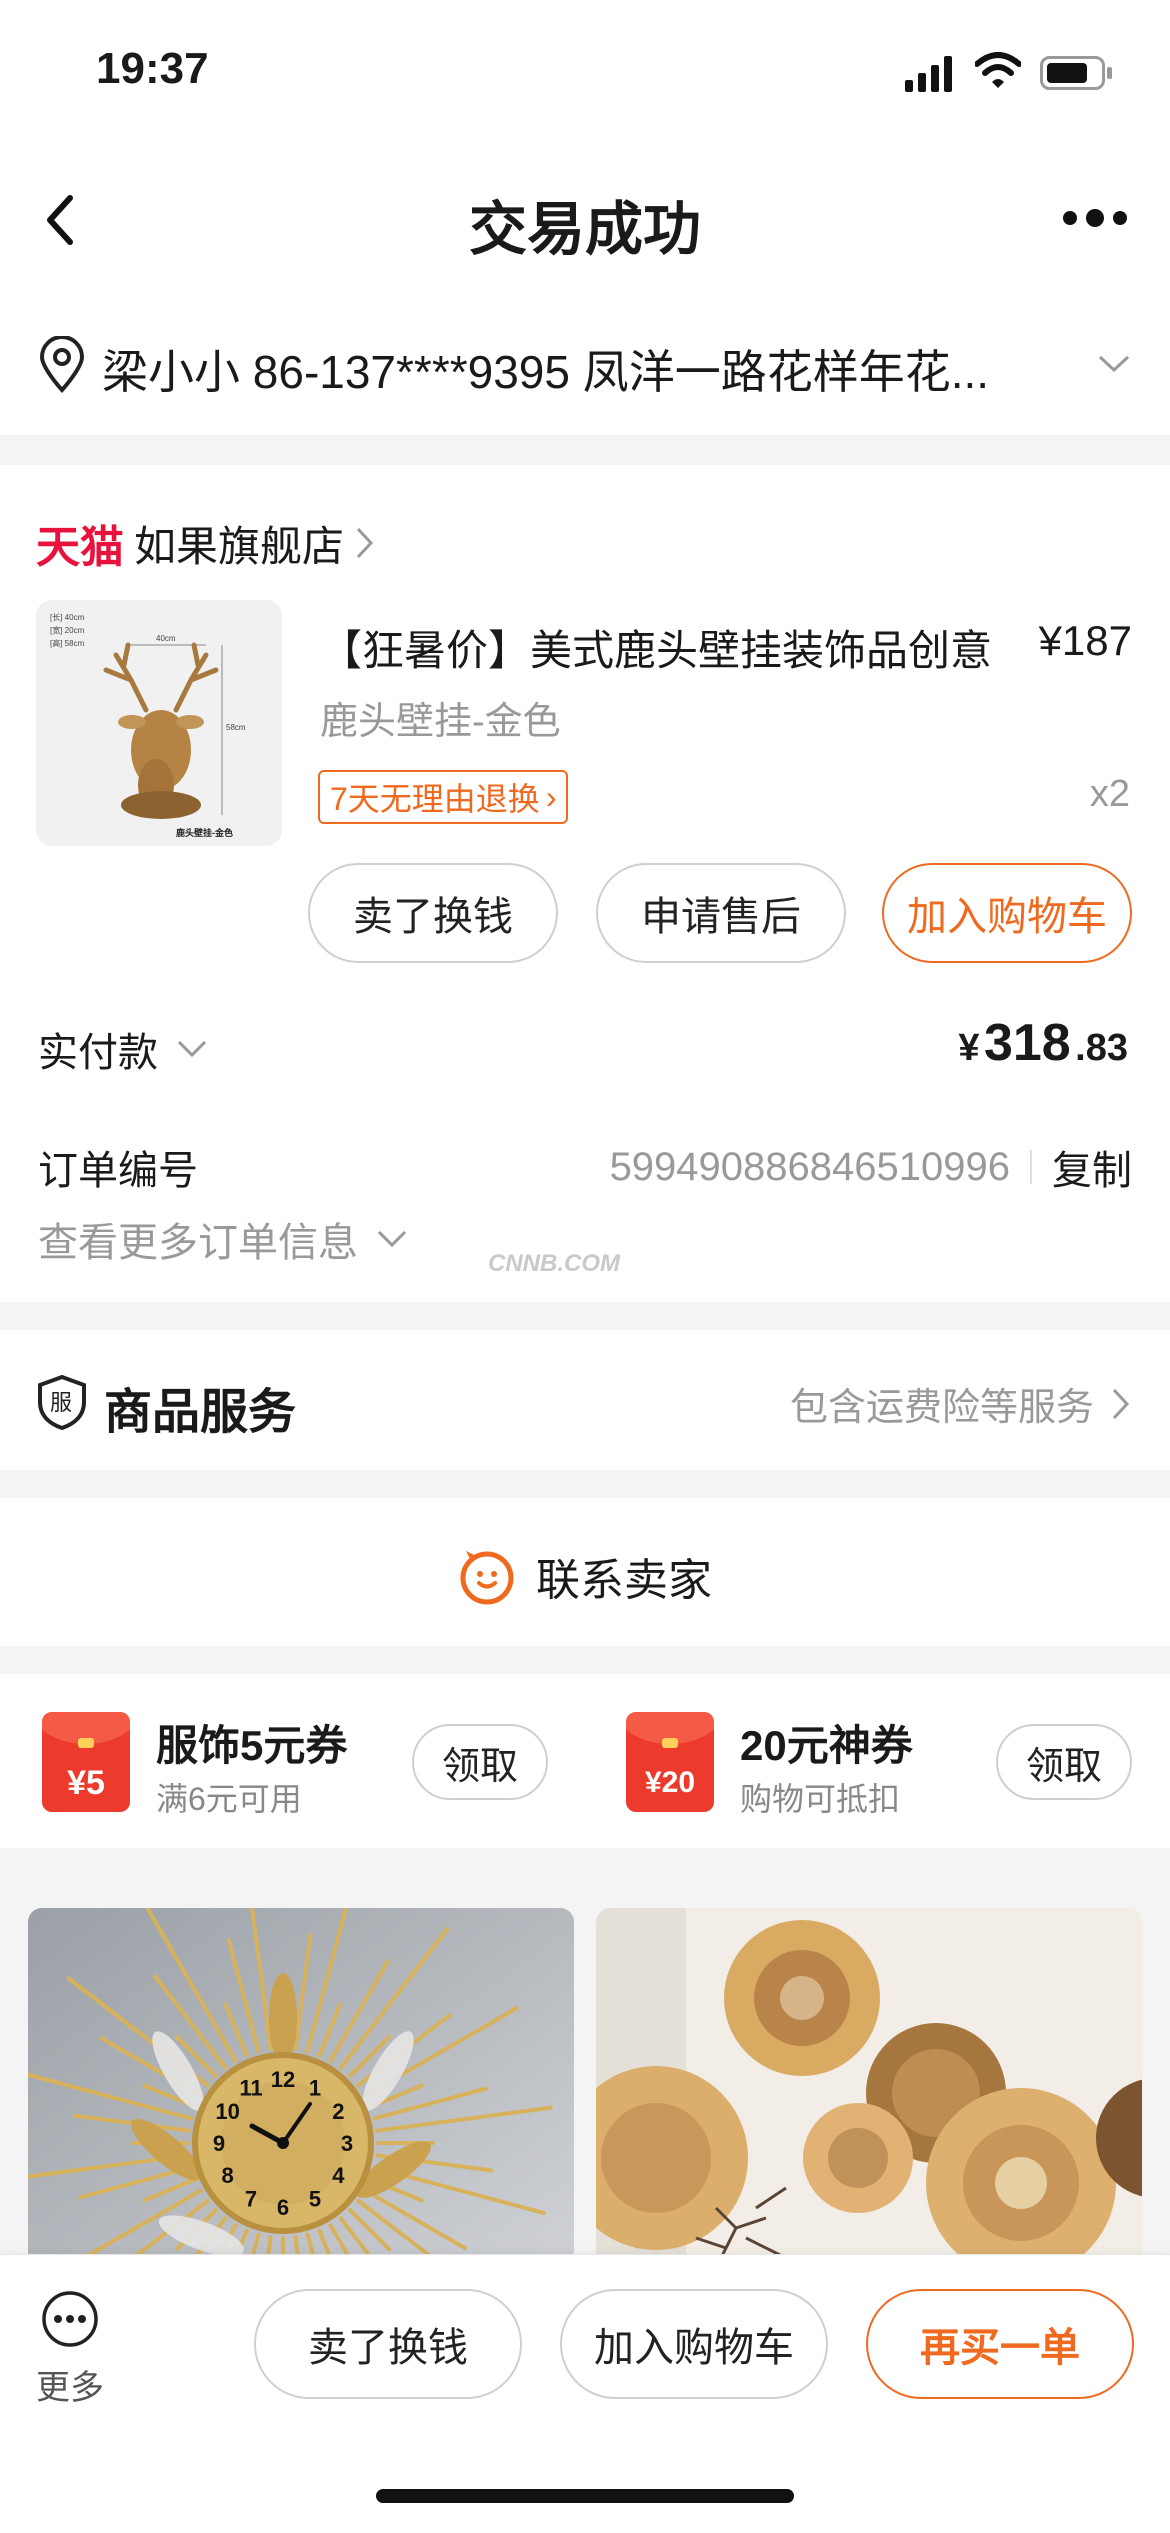  Describe the element at coordinates (219, 2143) in the screenshot. I see `clock-number: 9` at that location.